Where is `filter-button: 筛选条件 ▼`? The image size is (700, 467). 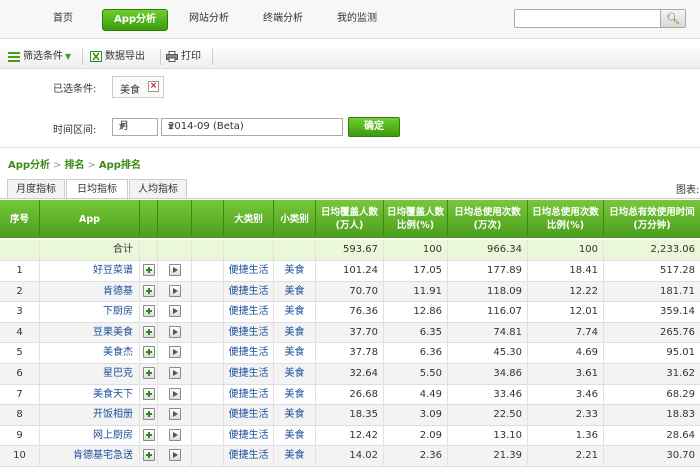 filter-button: 筛选条件 ▼ is located at coordinates (39, 57).